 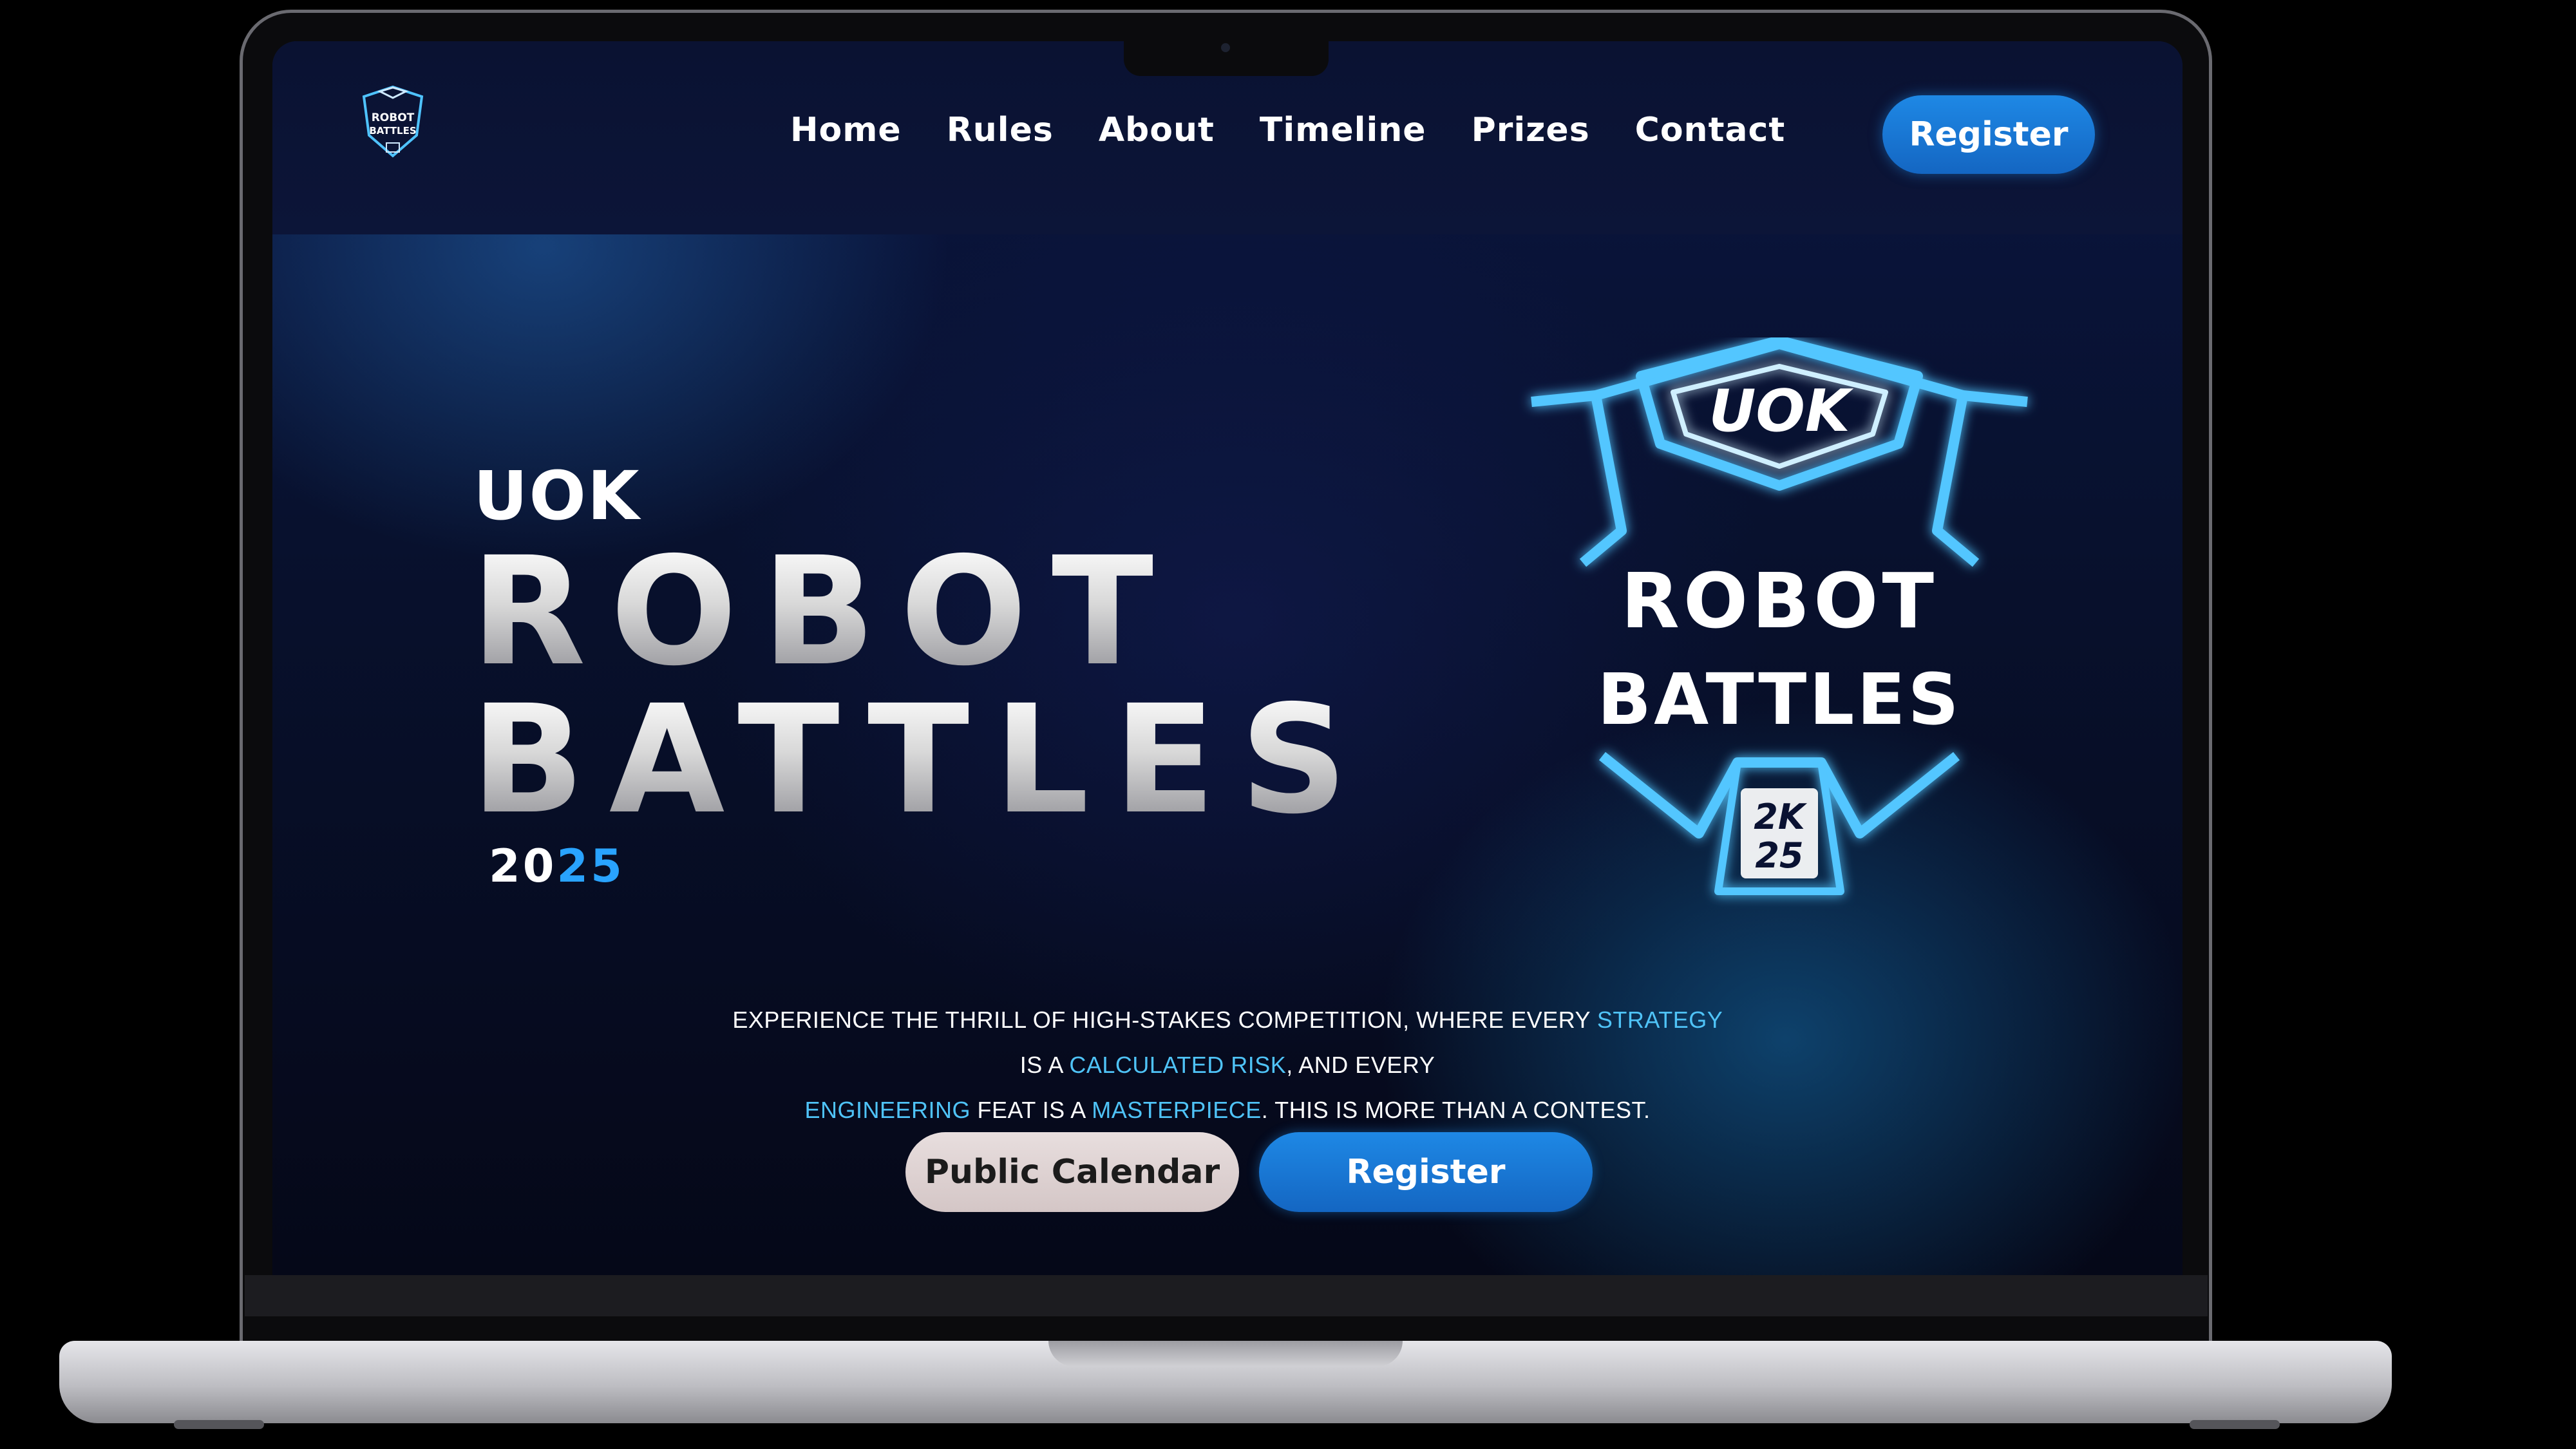 I want to click on tagline-text: , and every, so click(x=1360, y=1065).